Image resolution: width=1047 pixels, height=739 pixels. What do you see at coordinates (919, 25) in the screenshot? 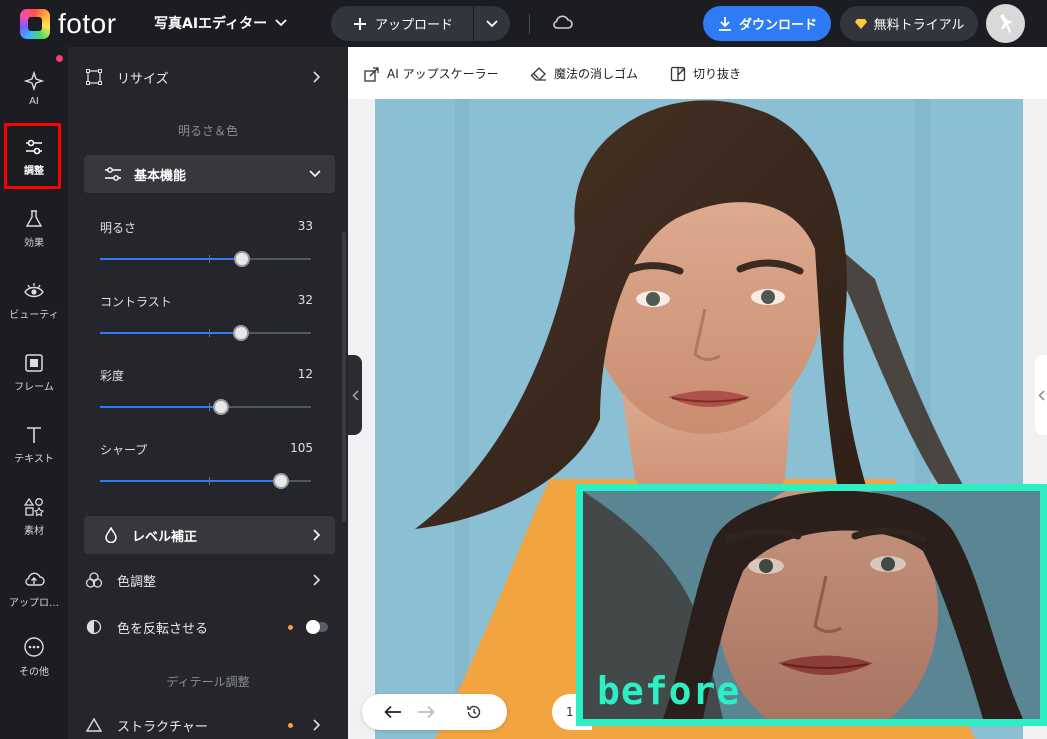
I see `trial-label: 無料トライアル` at bounding box center [919, 25].